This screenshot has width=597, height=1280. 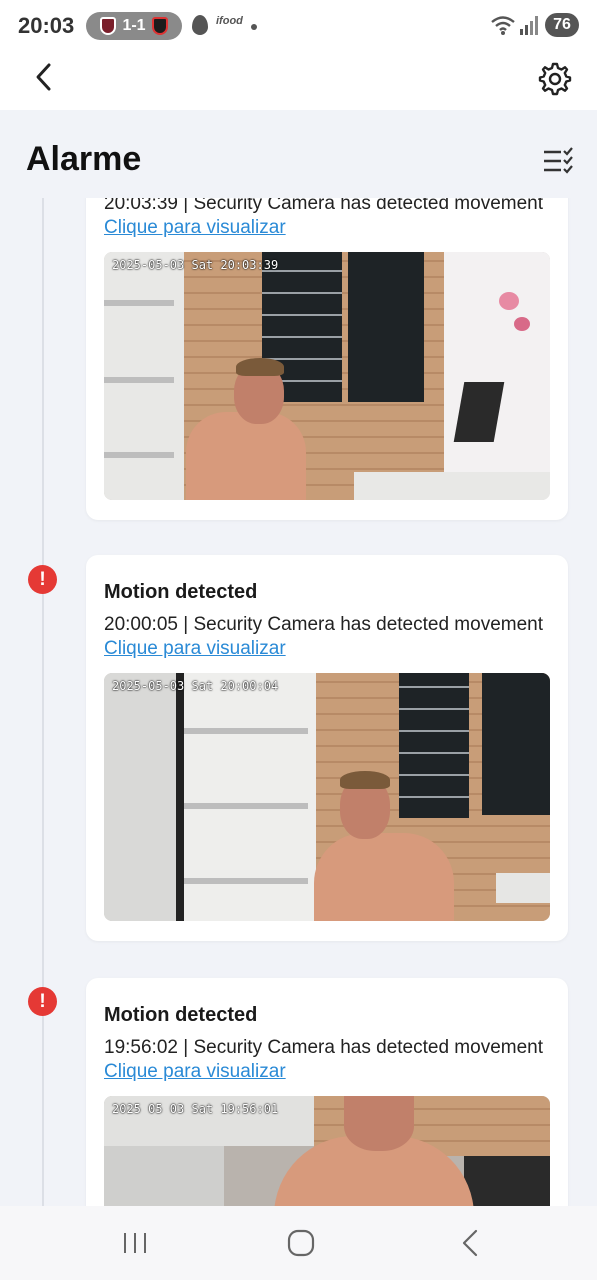 What do you see at coordinates (46, 25) in the screenshot?
I see `status-time: 20:03` at bounding box center [46, 25].